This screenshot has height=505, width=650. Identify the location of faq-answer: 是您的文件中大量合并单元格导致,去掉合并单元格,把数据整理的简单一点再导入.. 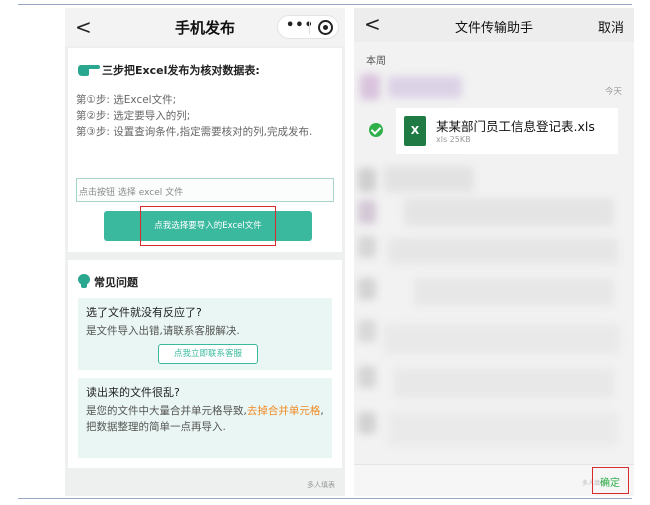
(205, 419).